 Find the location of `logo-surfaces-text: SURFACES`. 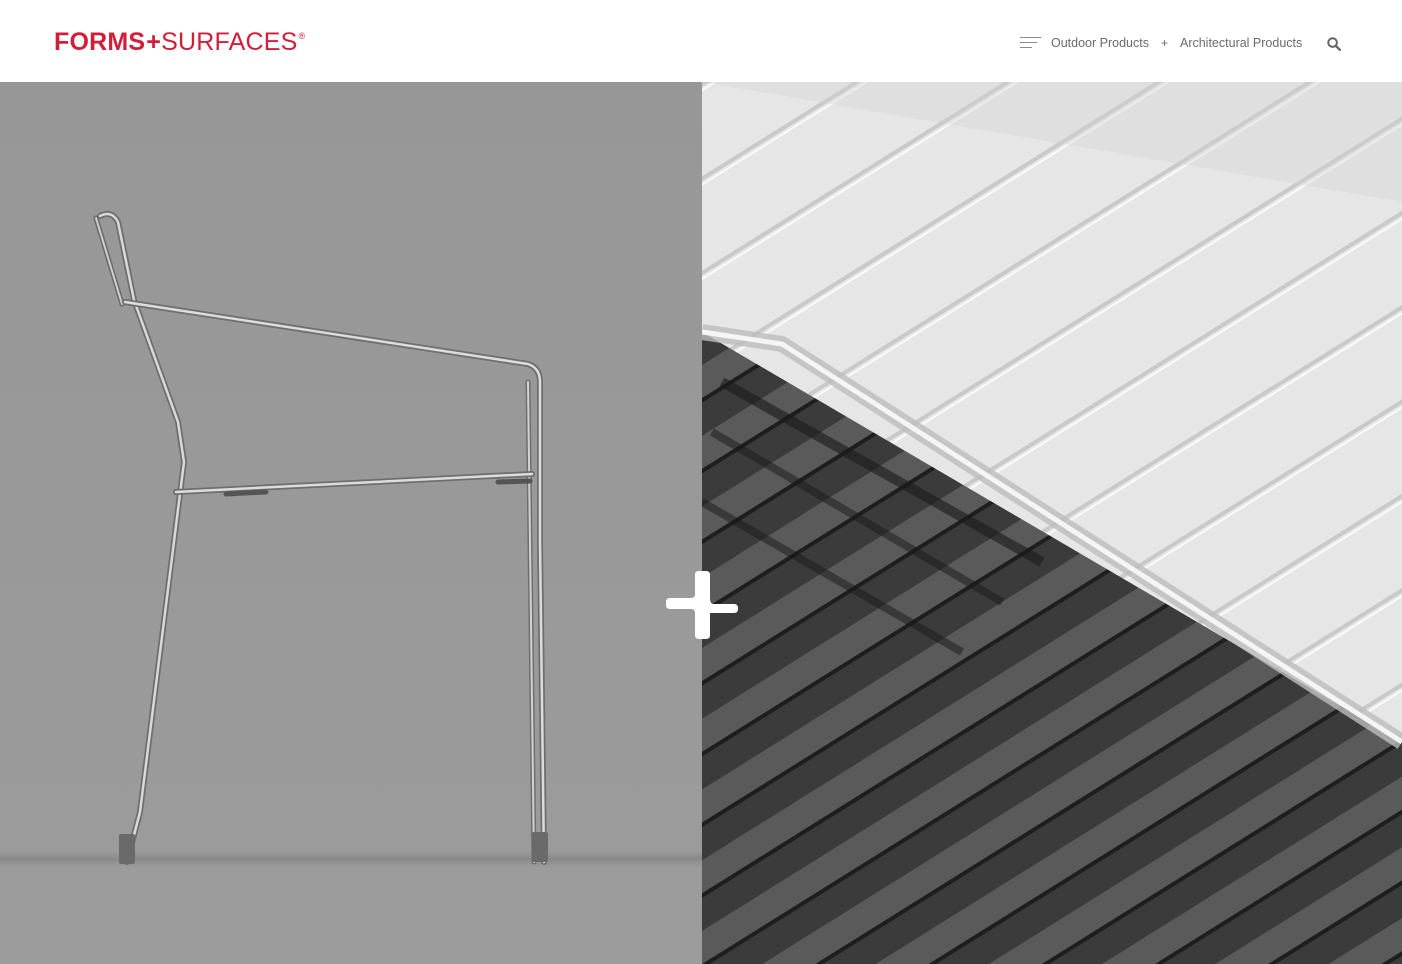

logo-surfaces-text: SURFACES is located at coordinates (229, 42).